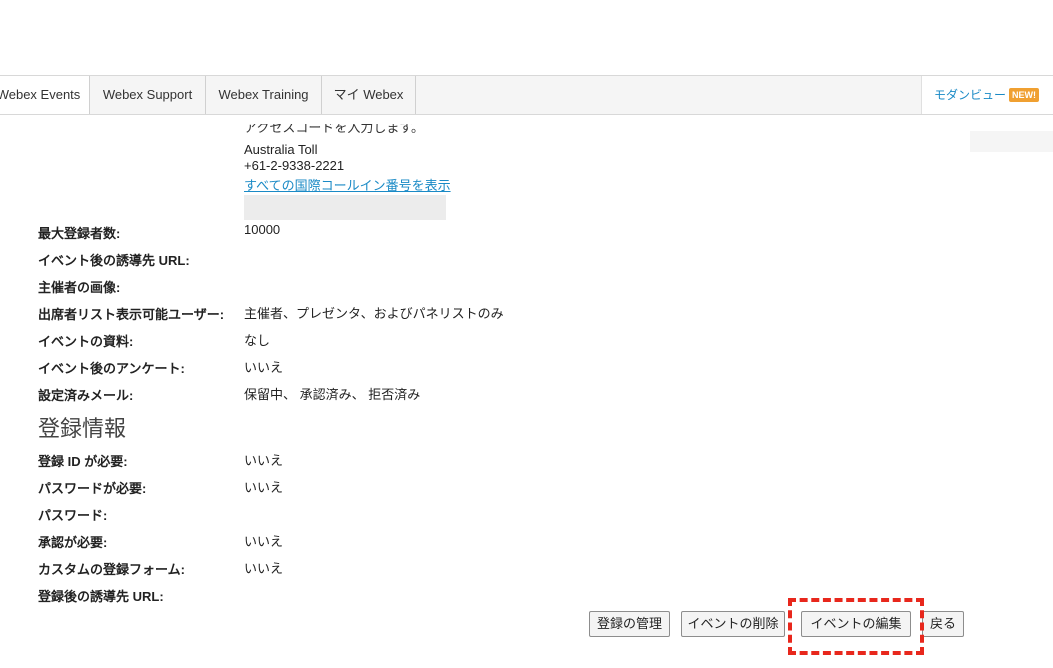 The height and width of the screenshot is (668, 1053). I want to click on password-label: パスワード:, so click(73, 515).